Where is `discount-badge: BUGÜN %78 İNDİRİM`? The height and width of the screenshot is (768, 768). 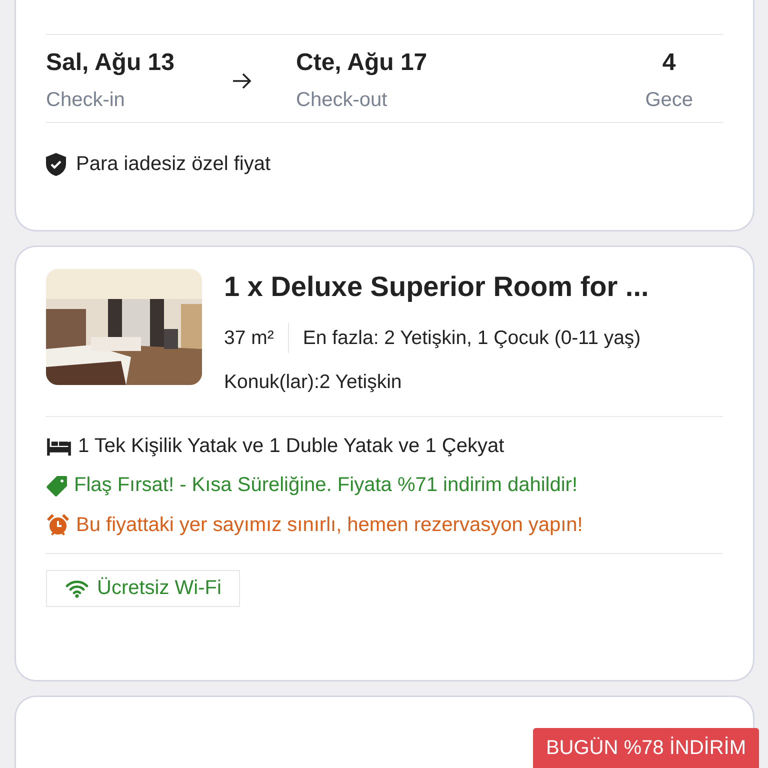 discount-badge: BUGÜN %78 İNDİRİM is located at coordinates (645, 748).